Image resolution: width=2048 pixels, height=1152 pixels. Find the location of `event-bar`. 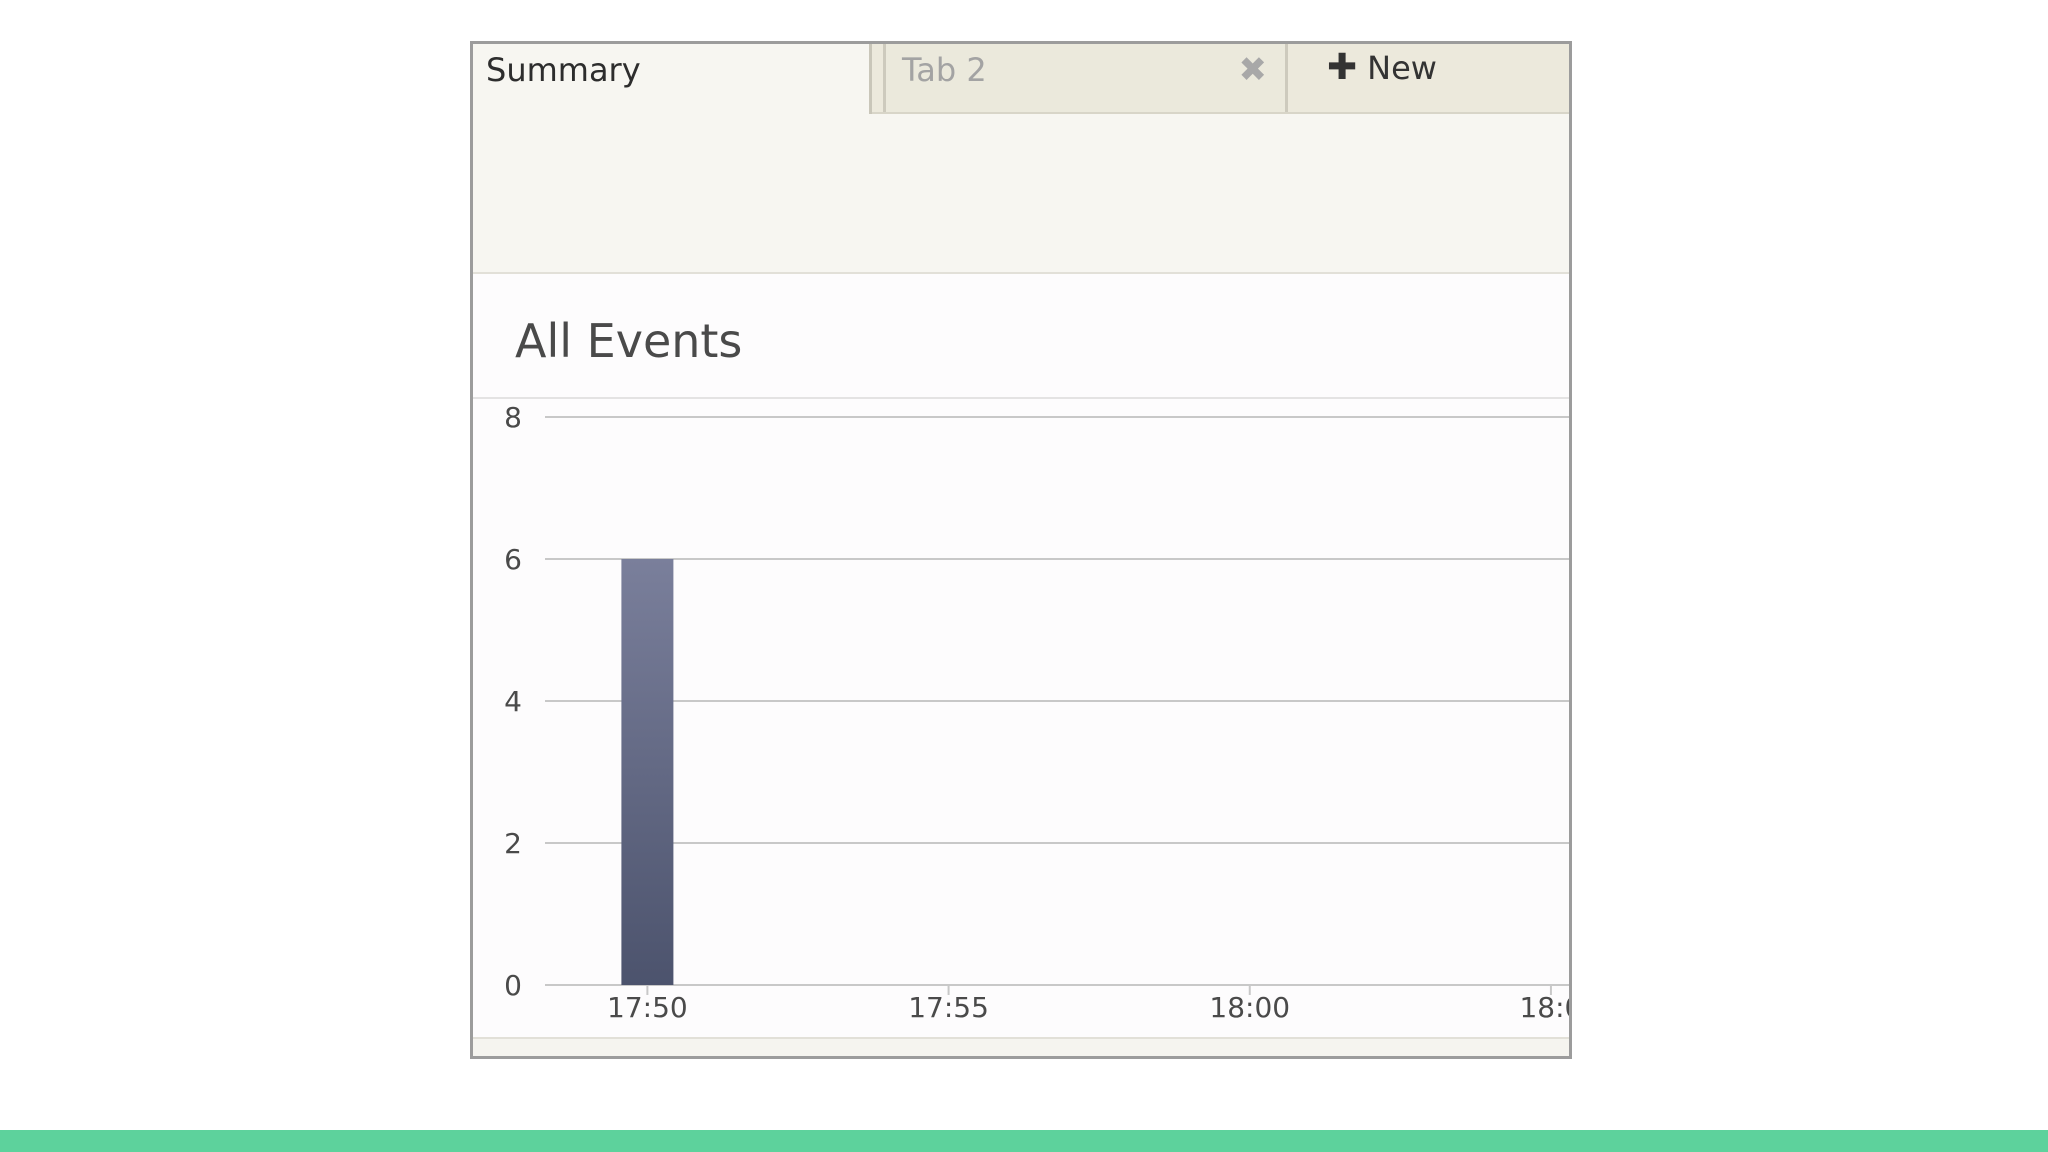

event-bar is located at coordinates (647, 772).